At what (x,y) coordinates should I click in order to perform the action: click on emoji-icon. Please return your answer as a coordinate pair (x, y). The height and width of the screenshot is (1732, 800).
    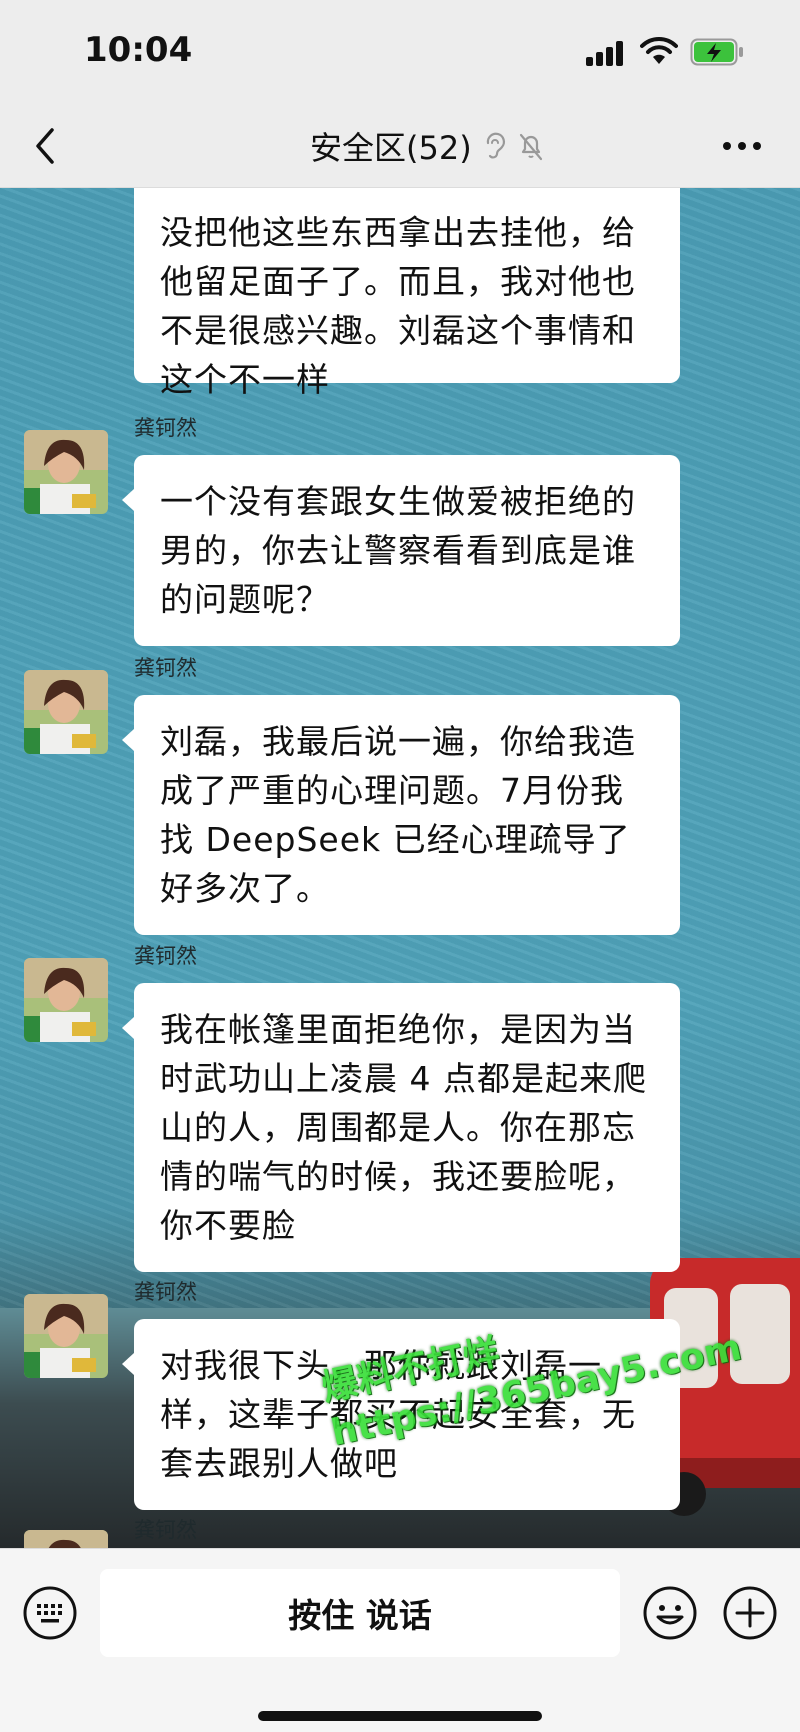
    Looking at the image, I should click on (670, 1613).